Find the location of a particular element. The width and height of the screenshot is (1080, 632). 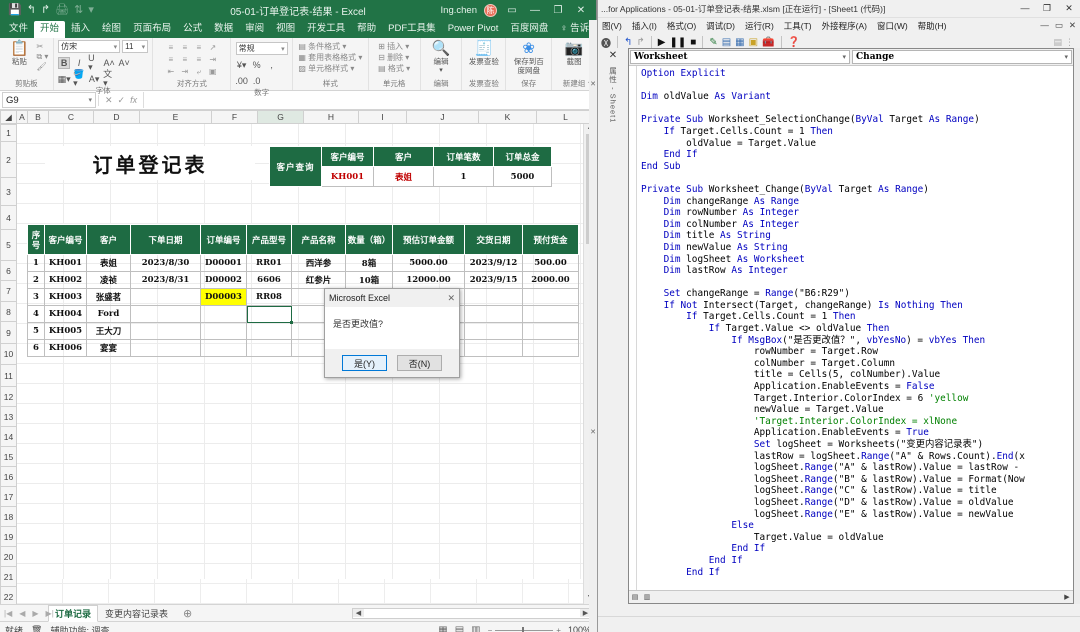

print-icon: 🖨 is located at coordinates (62, 10).